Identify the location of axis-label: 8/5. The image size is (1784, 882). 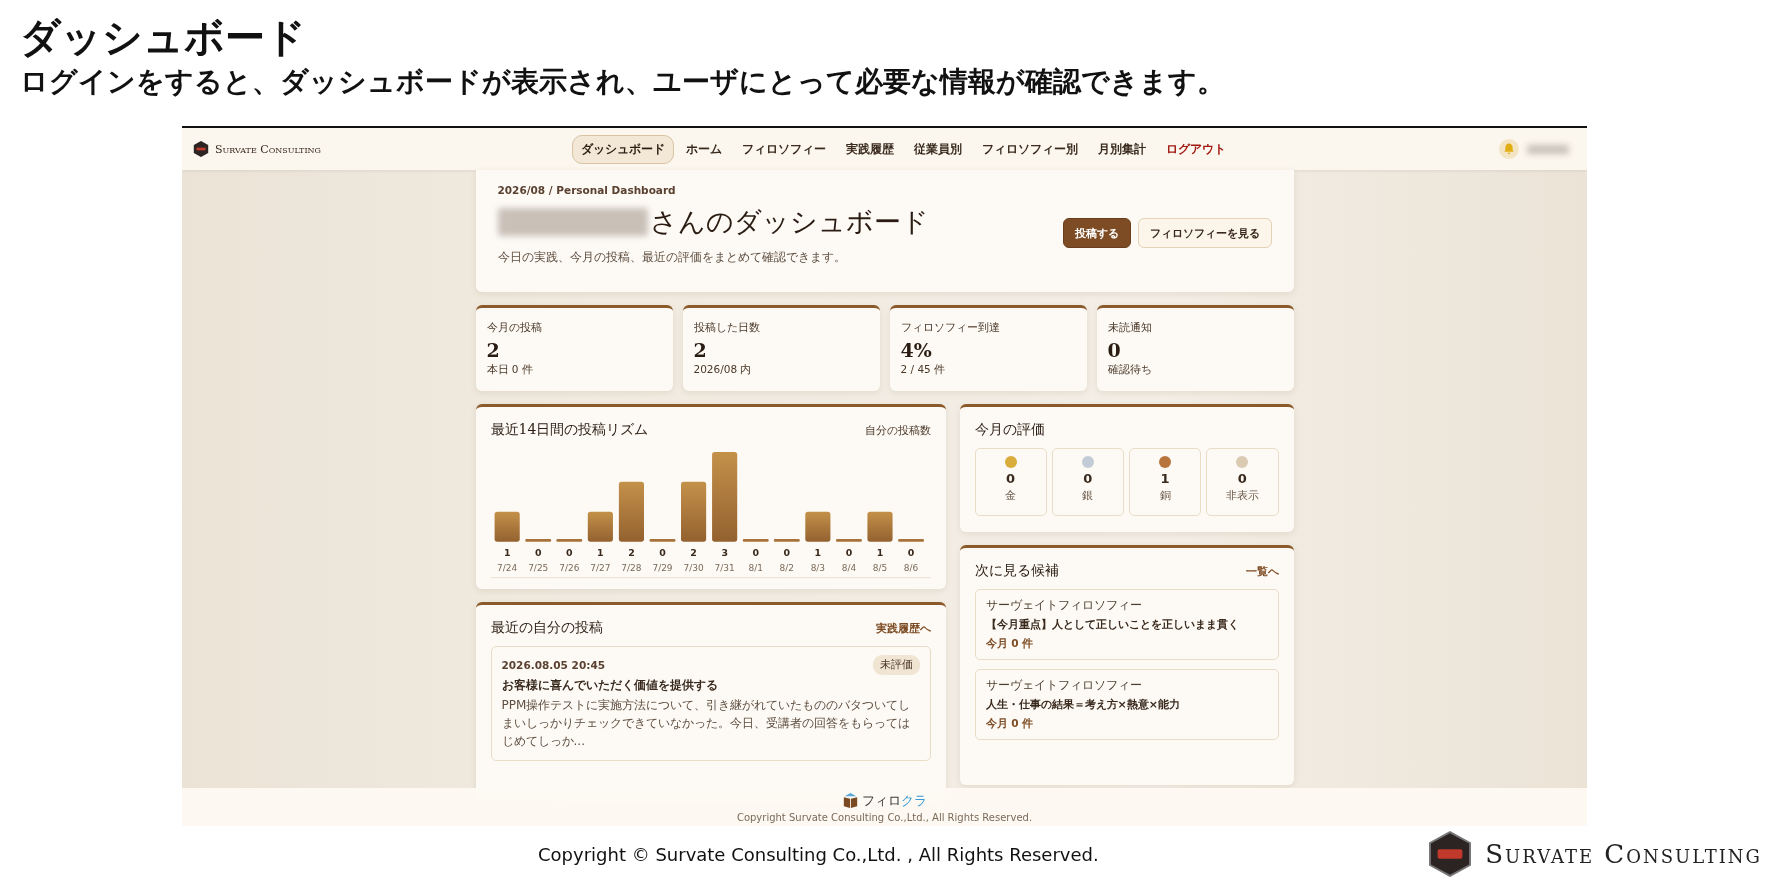
(879, 568).